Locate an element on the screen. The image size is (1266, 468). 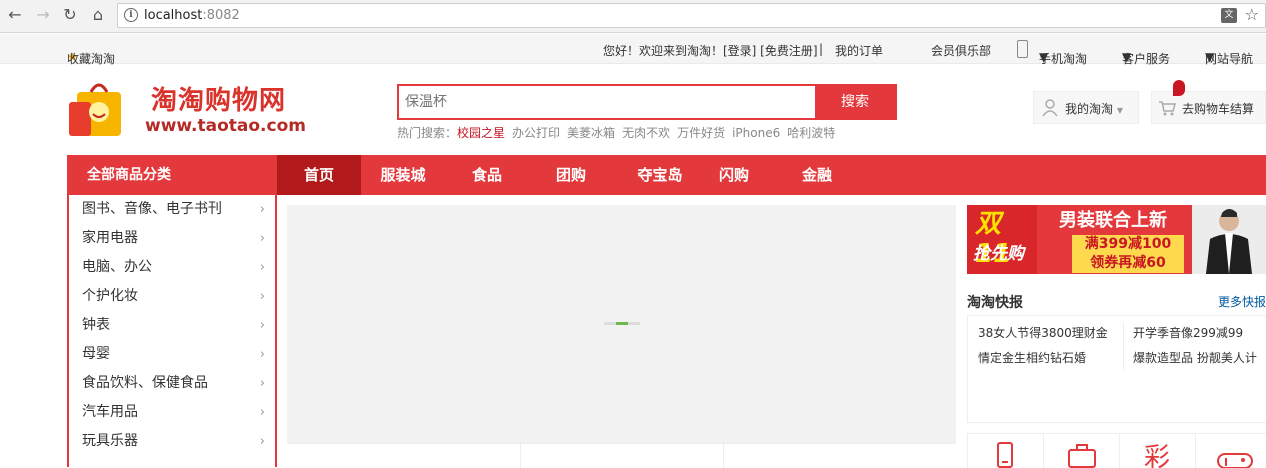
search-box: 搜索 is located at coordinates (647, 102).